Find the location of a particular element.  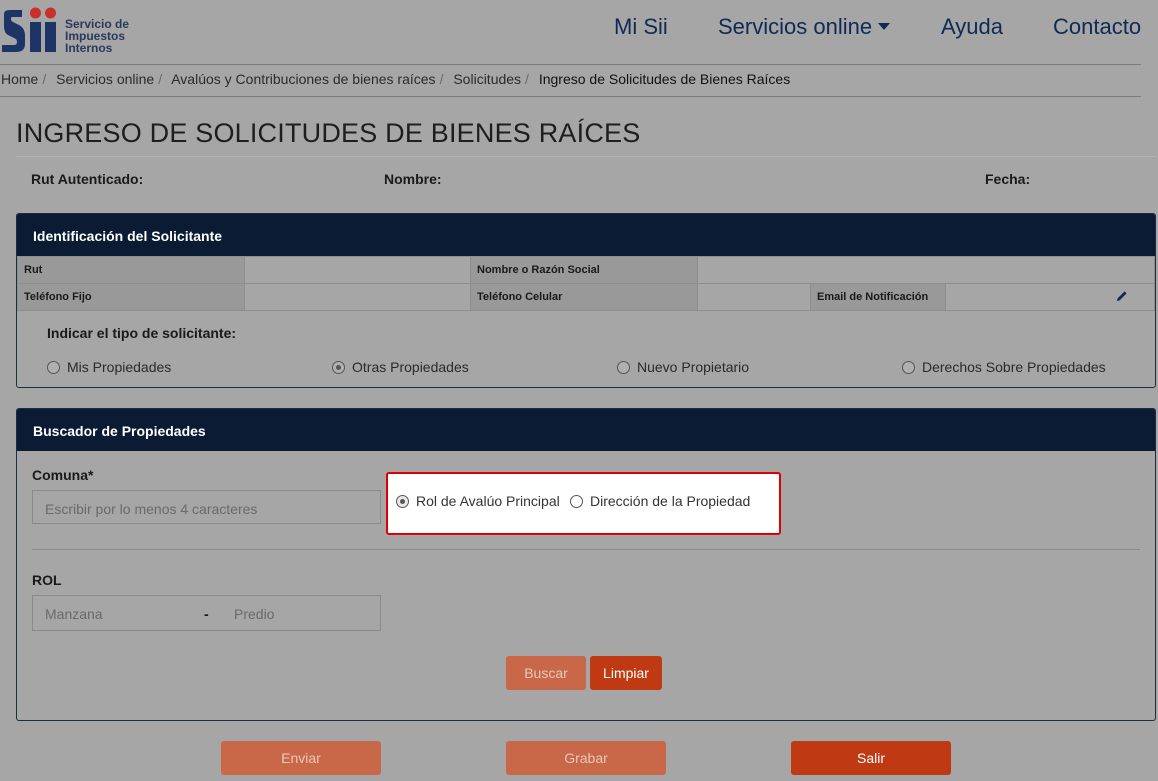

limpiar-button: Limpiar is located at coordinates (626, 673).